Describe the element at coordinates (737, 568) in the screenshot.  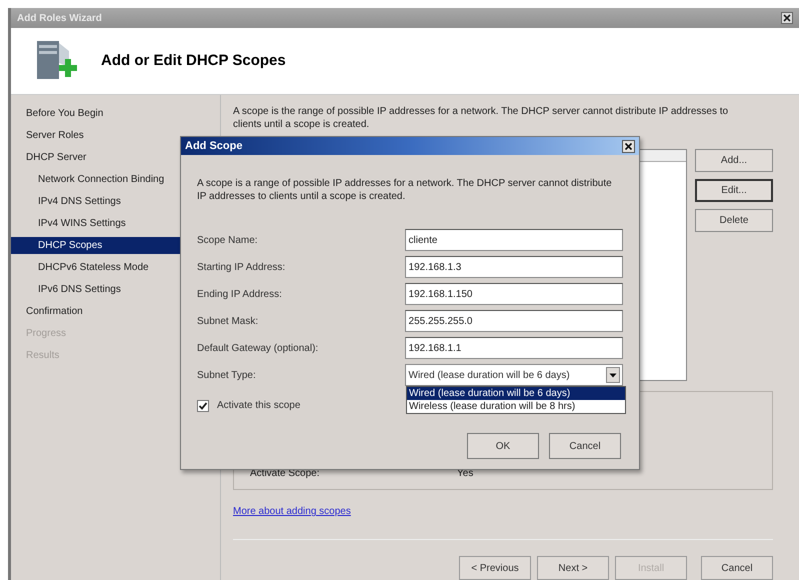
I see `wizard-button: Cancel` at that location.